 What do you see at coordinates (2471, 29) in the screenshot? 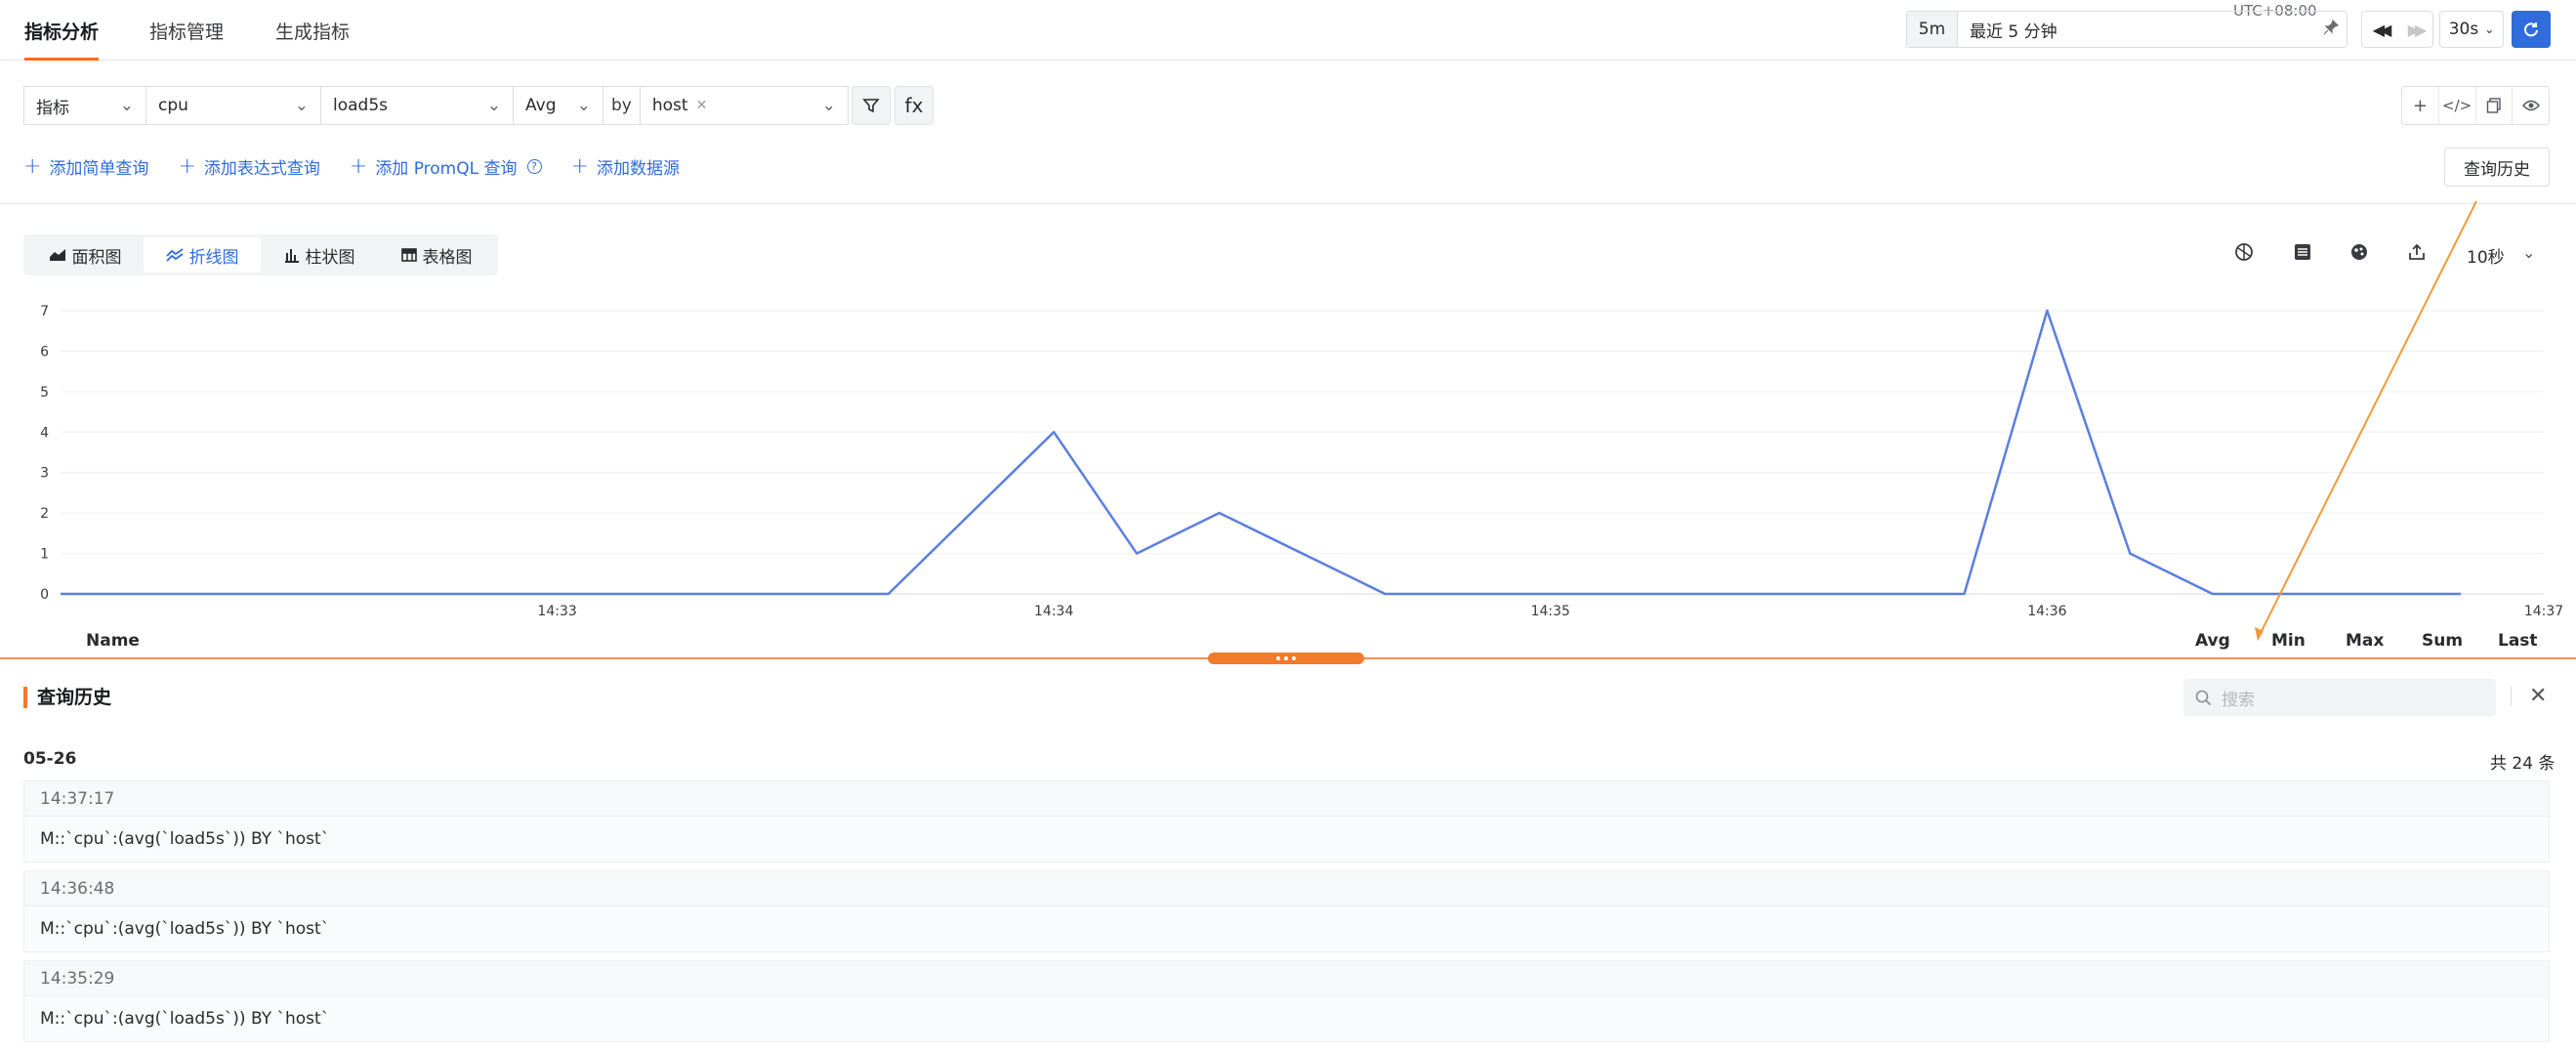
I see `refresh-interval-select: 30s ⌄` at bounding box center [2471, 29].